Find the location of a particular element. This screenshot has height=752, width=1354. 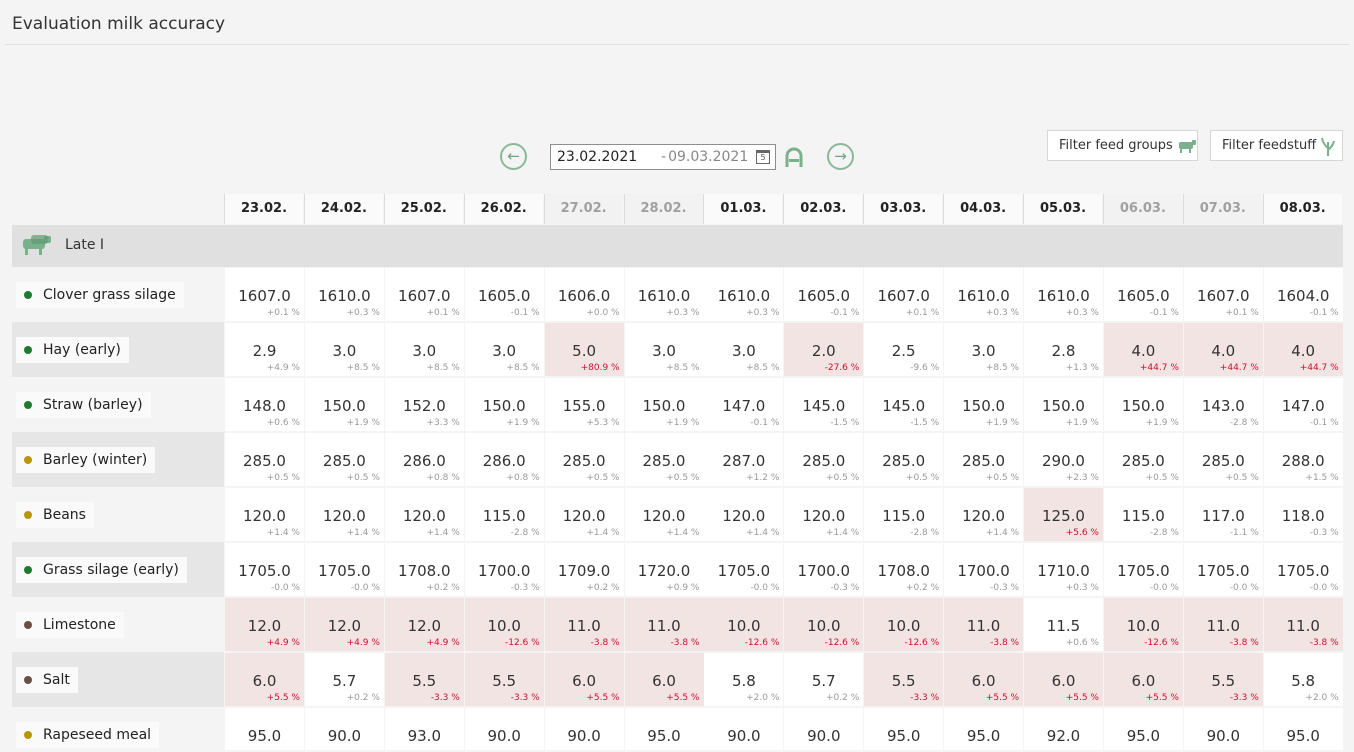

feedstuff-label: Rapeseed meal is located at coordinates (88, 735).